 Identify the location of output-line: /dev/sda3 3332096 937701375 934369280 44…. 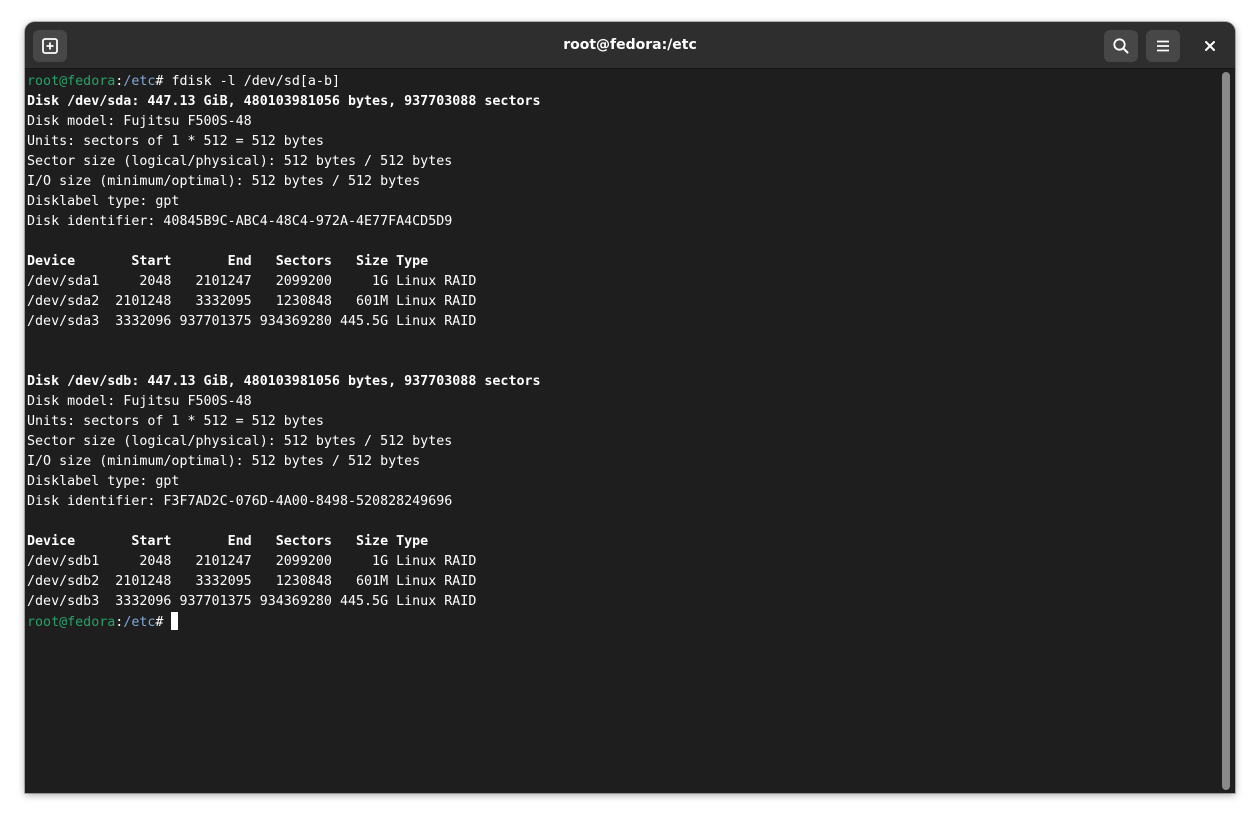
(252, 321).